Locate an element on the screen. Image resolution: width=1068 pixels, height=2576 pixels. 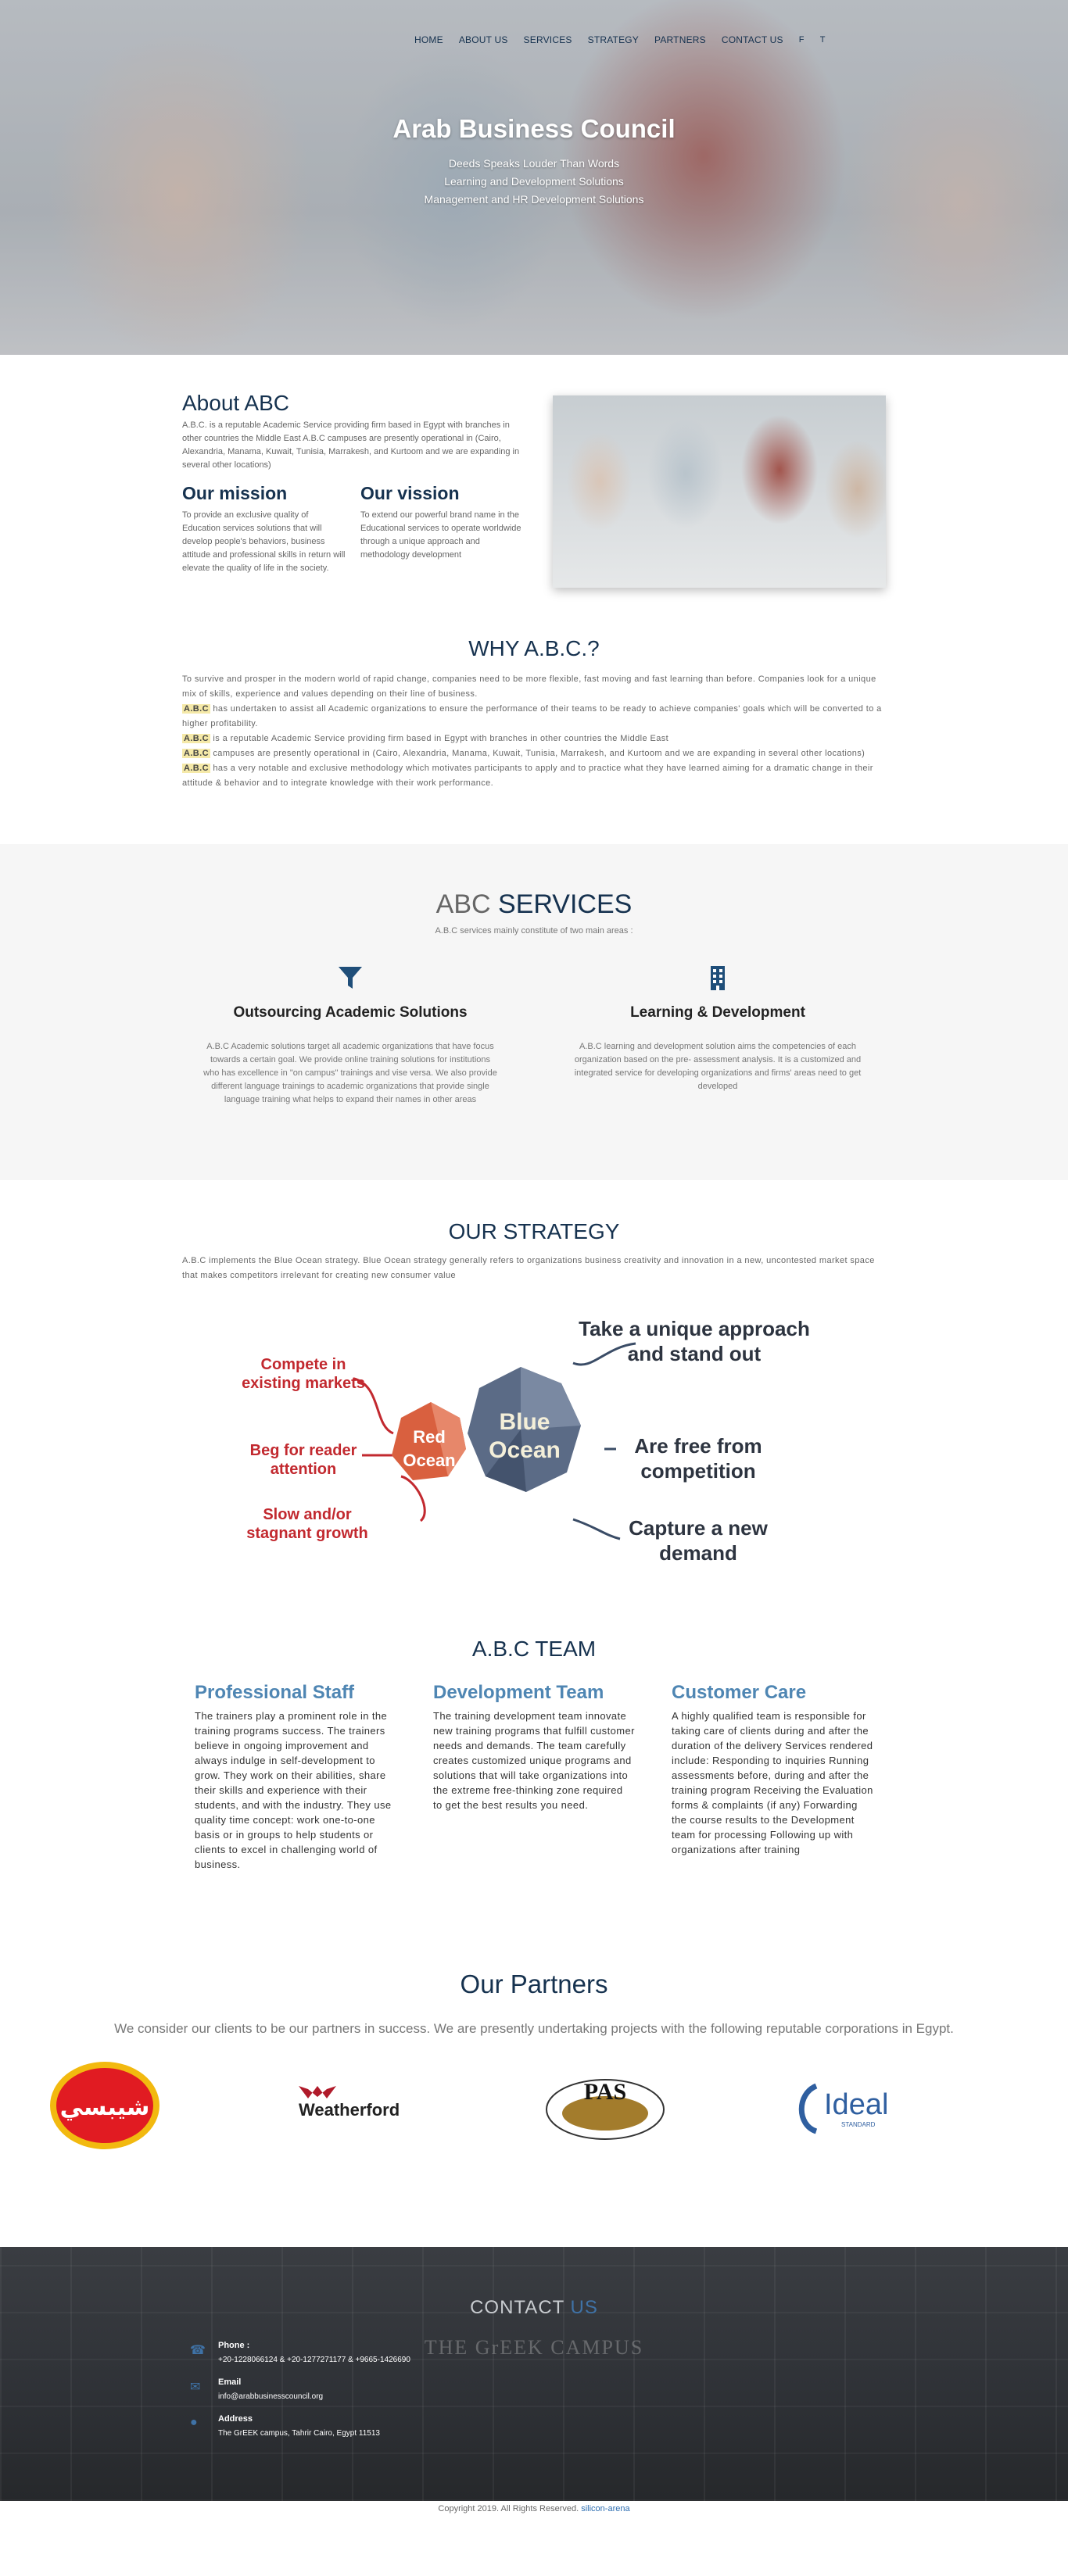
hero-line-1: Deeds Speaks Louder Than Words is located at coordinates (534, 163).